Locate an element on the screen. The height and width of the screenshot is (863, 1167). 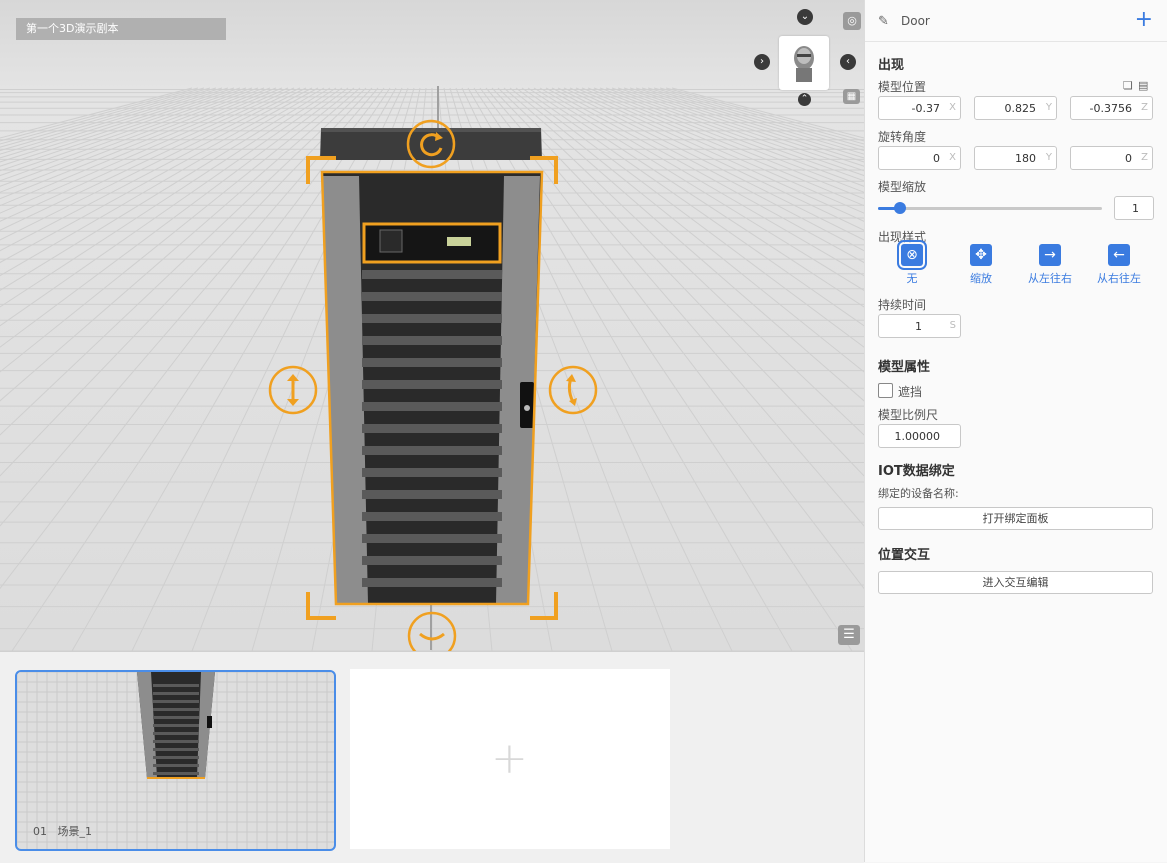
style-option-none: ⊗ 无 is located at coordinates (912, 263).